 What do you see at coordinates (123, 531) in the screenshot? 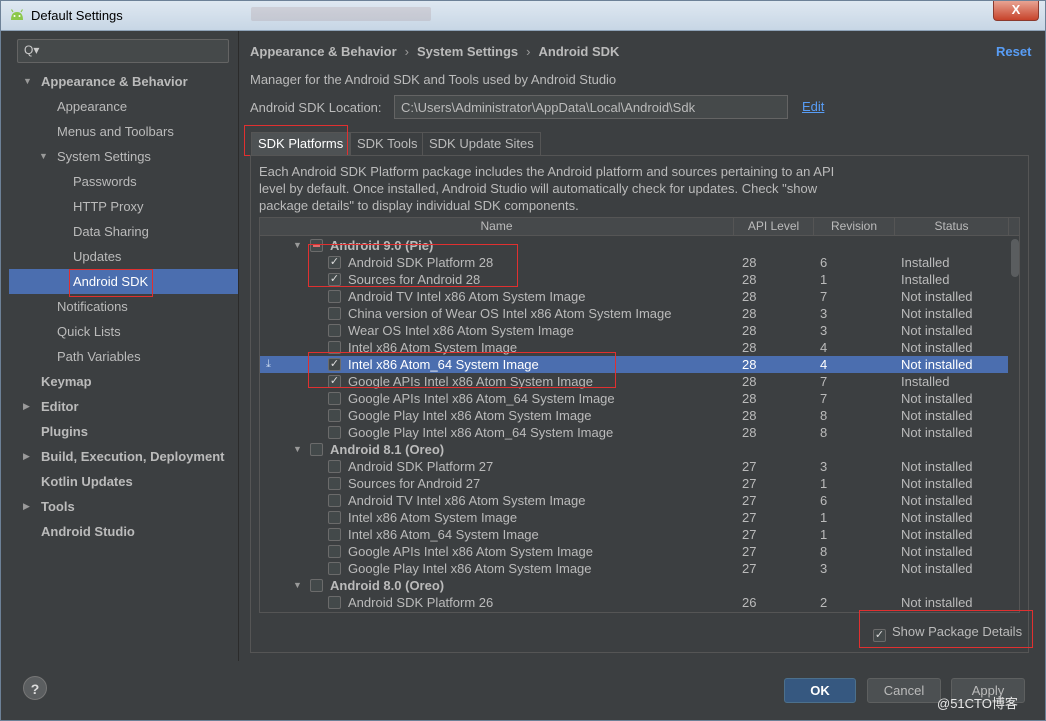
I see `sidebar-item: Android Studio` at bounding box center [123, 531].